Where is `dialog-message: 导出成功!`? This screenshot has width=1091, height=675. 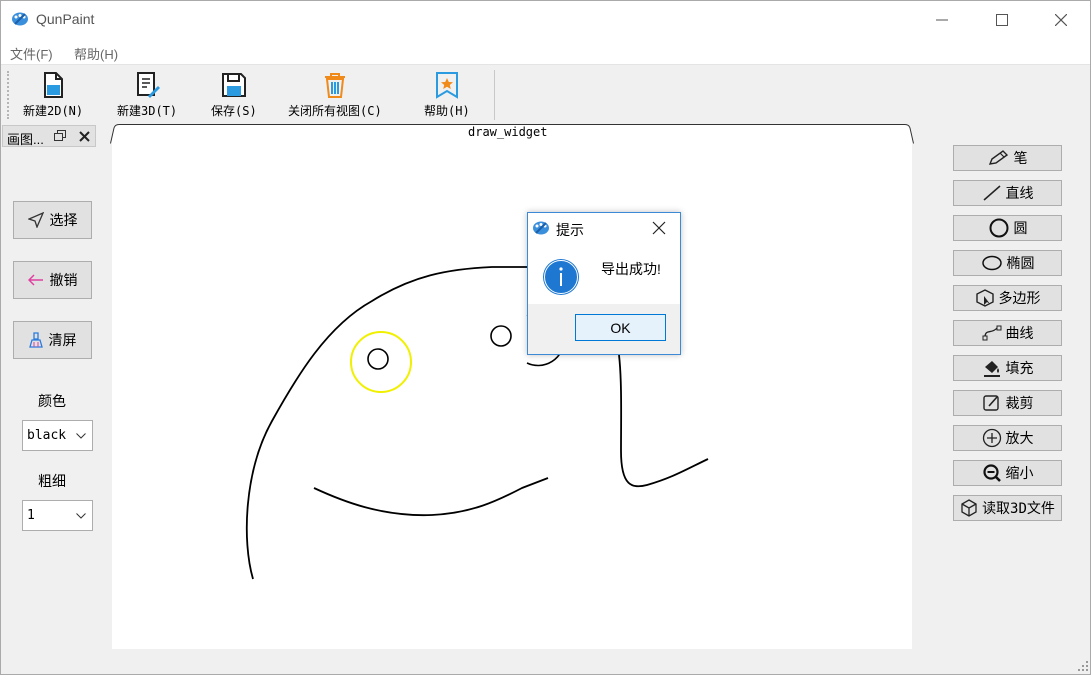
dialog-message: 导出成功! is located at coordinates (631, 269).